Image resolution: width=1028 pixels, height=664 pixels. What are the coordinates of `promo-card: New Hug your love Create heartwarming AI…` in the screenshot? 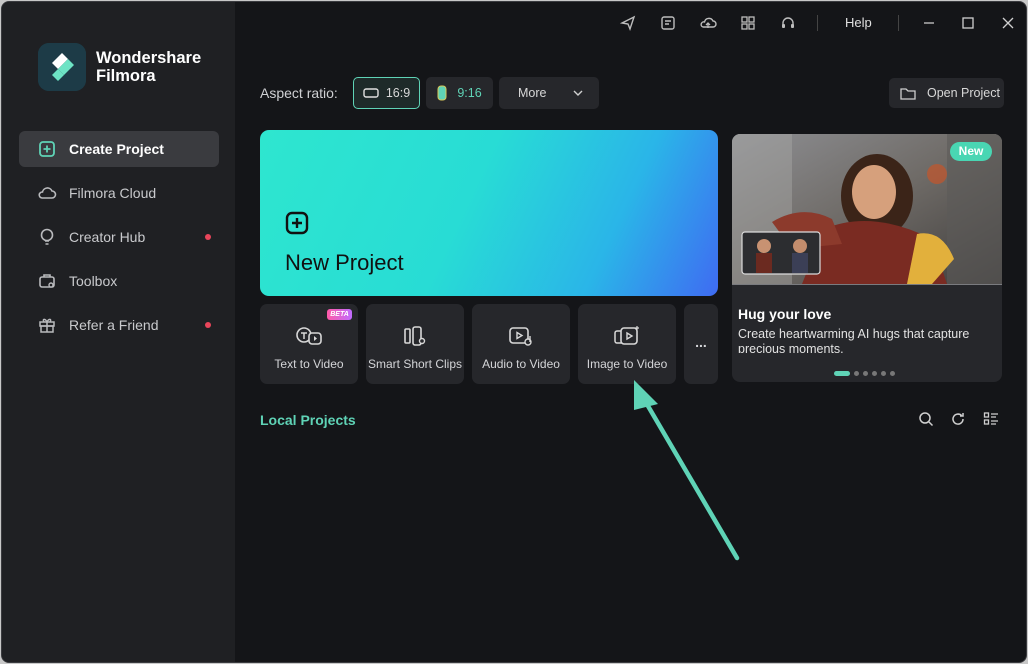 It's located at (867, 258).